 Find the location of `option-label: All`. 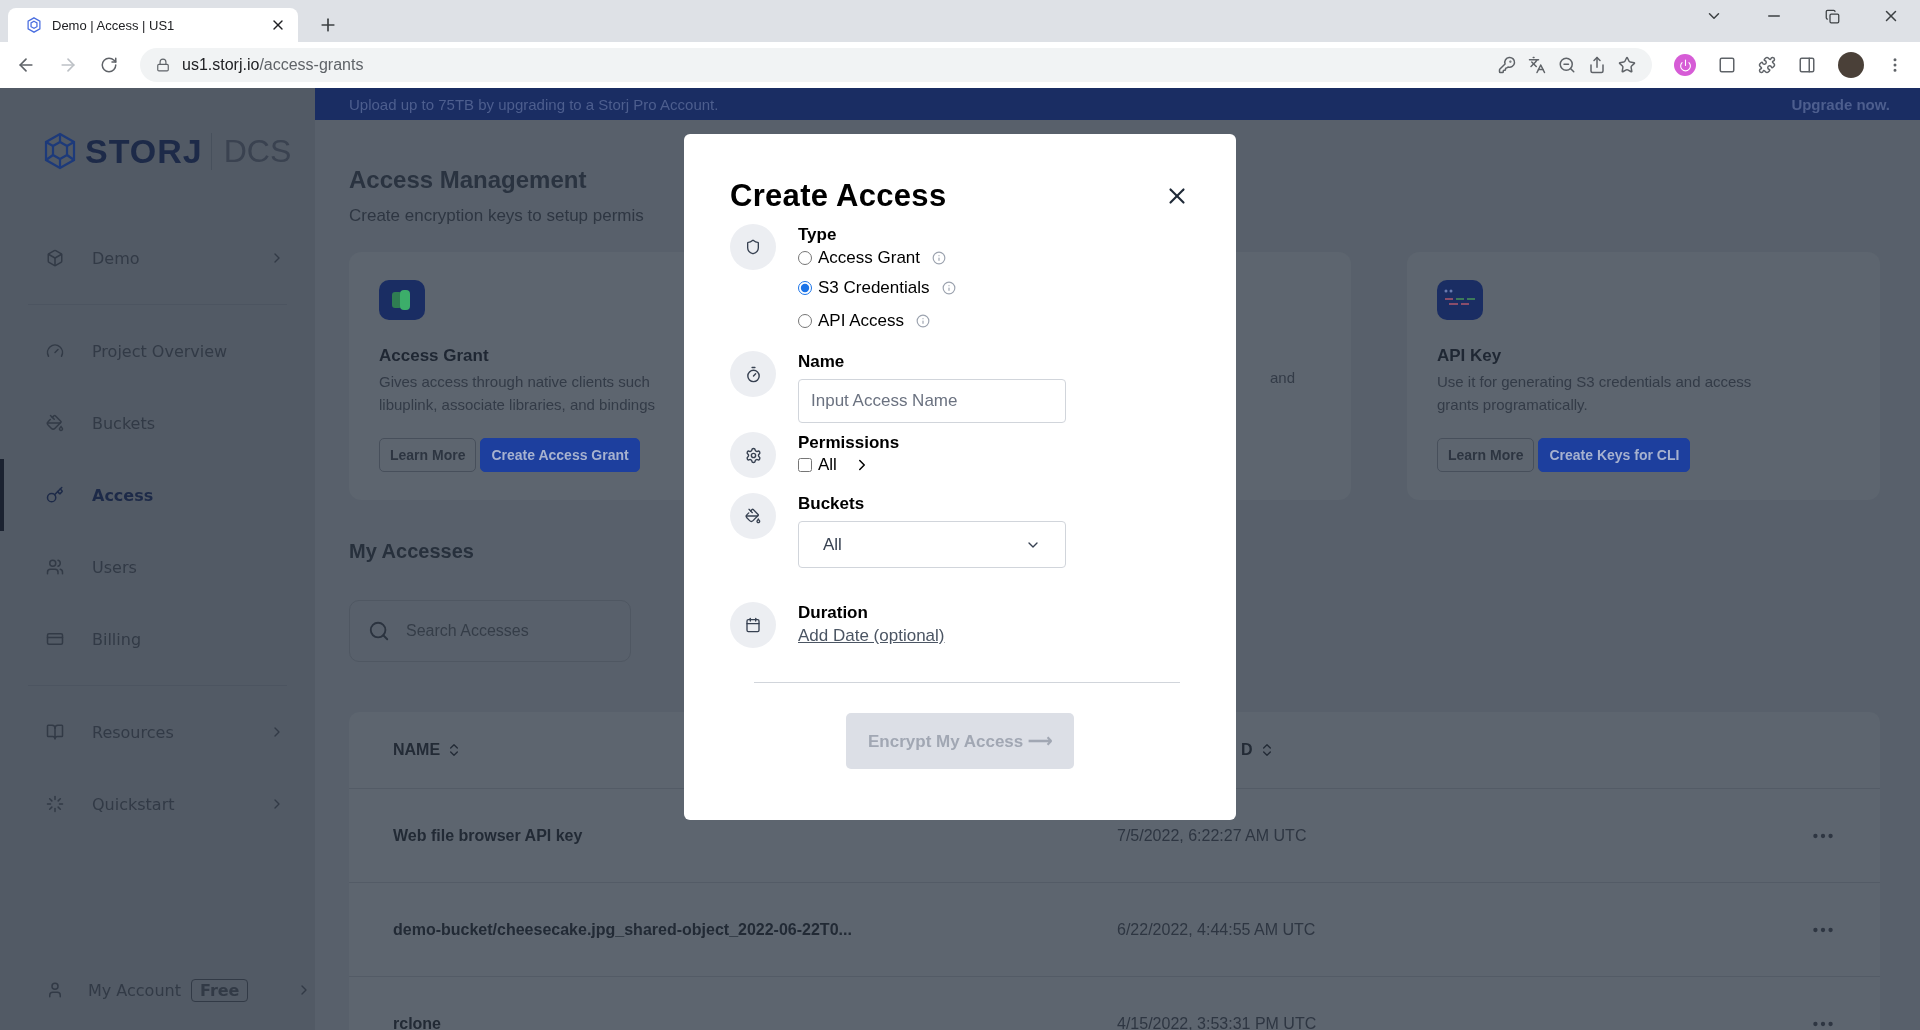

option-label: All is located at coordinates (827, 465).